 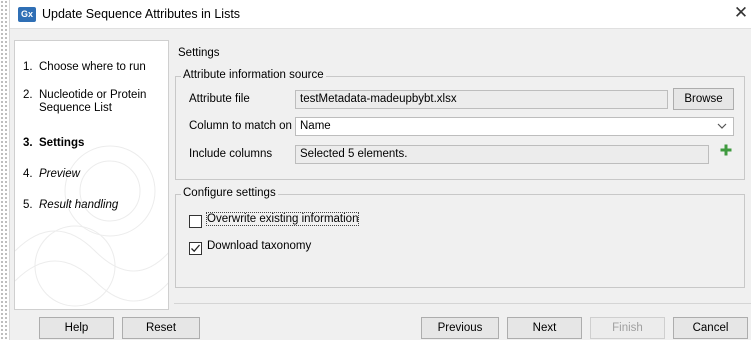 What do you see at coordinates (90, 67) in the screenshot?
I see `step-choose-where-to-run: 1. Choose where to run` at bounding box center [90, 67].